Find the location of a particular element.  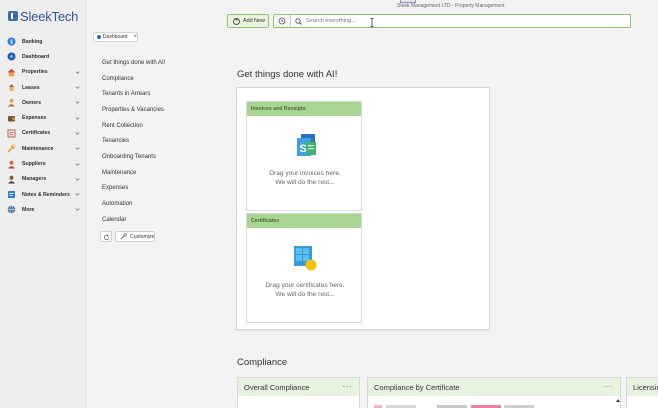

tab-dashboard: Dashboard × is located at coordinates (115, 37).